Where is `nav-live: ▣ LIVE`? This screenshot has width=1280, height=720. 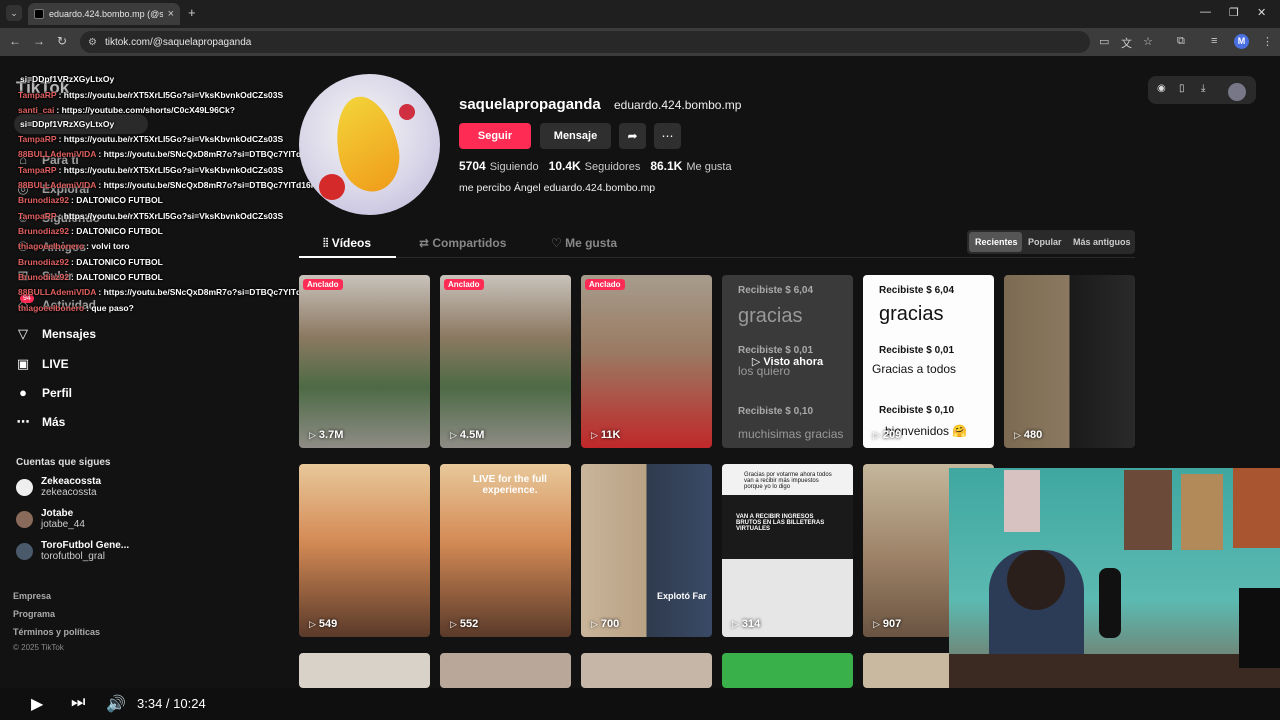 nav-live: ▣ LIVE is located at coordinates (42, 364).